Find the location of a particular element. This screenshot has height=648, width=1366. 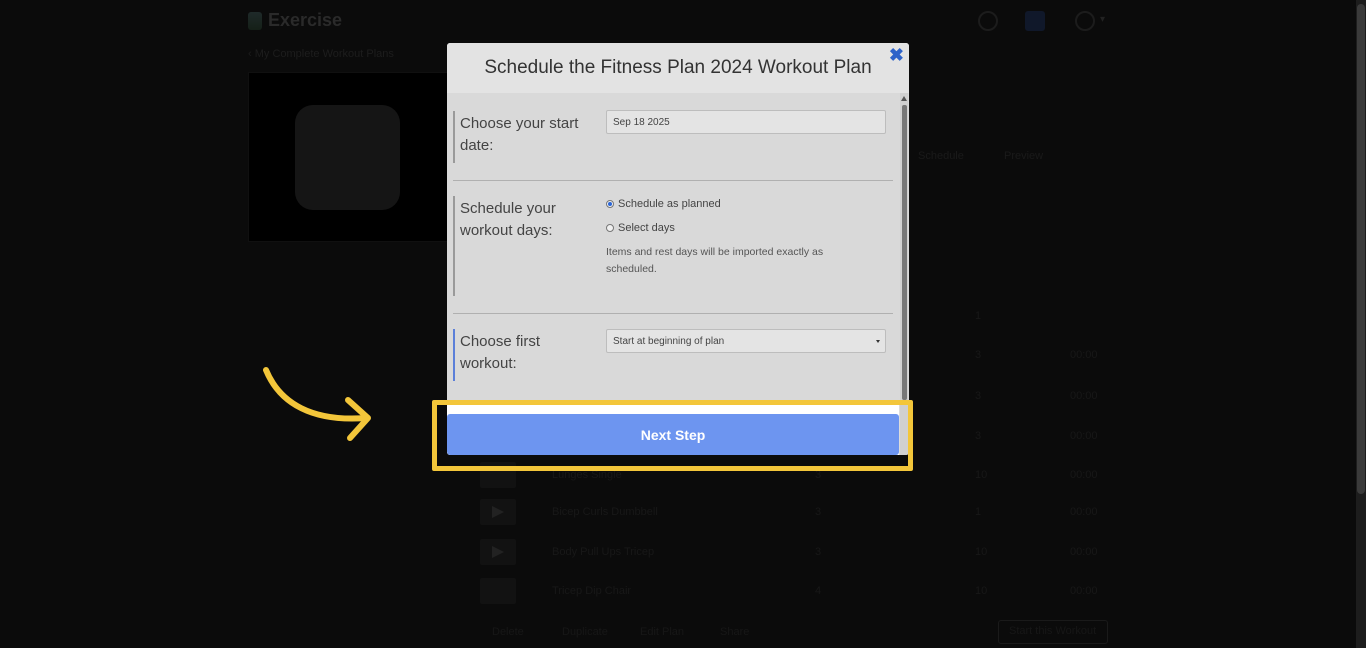

tab-schedule: Schedule is located at coordinates (941, 156).